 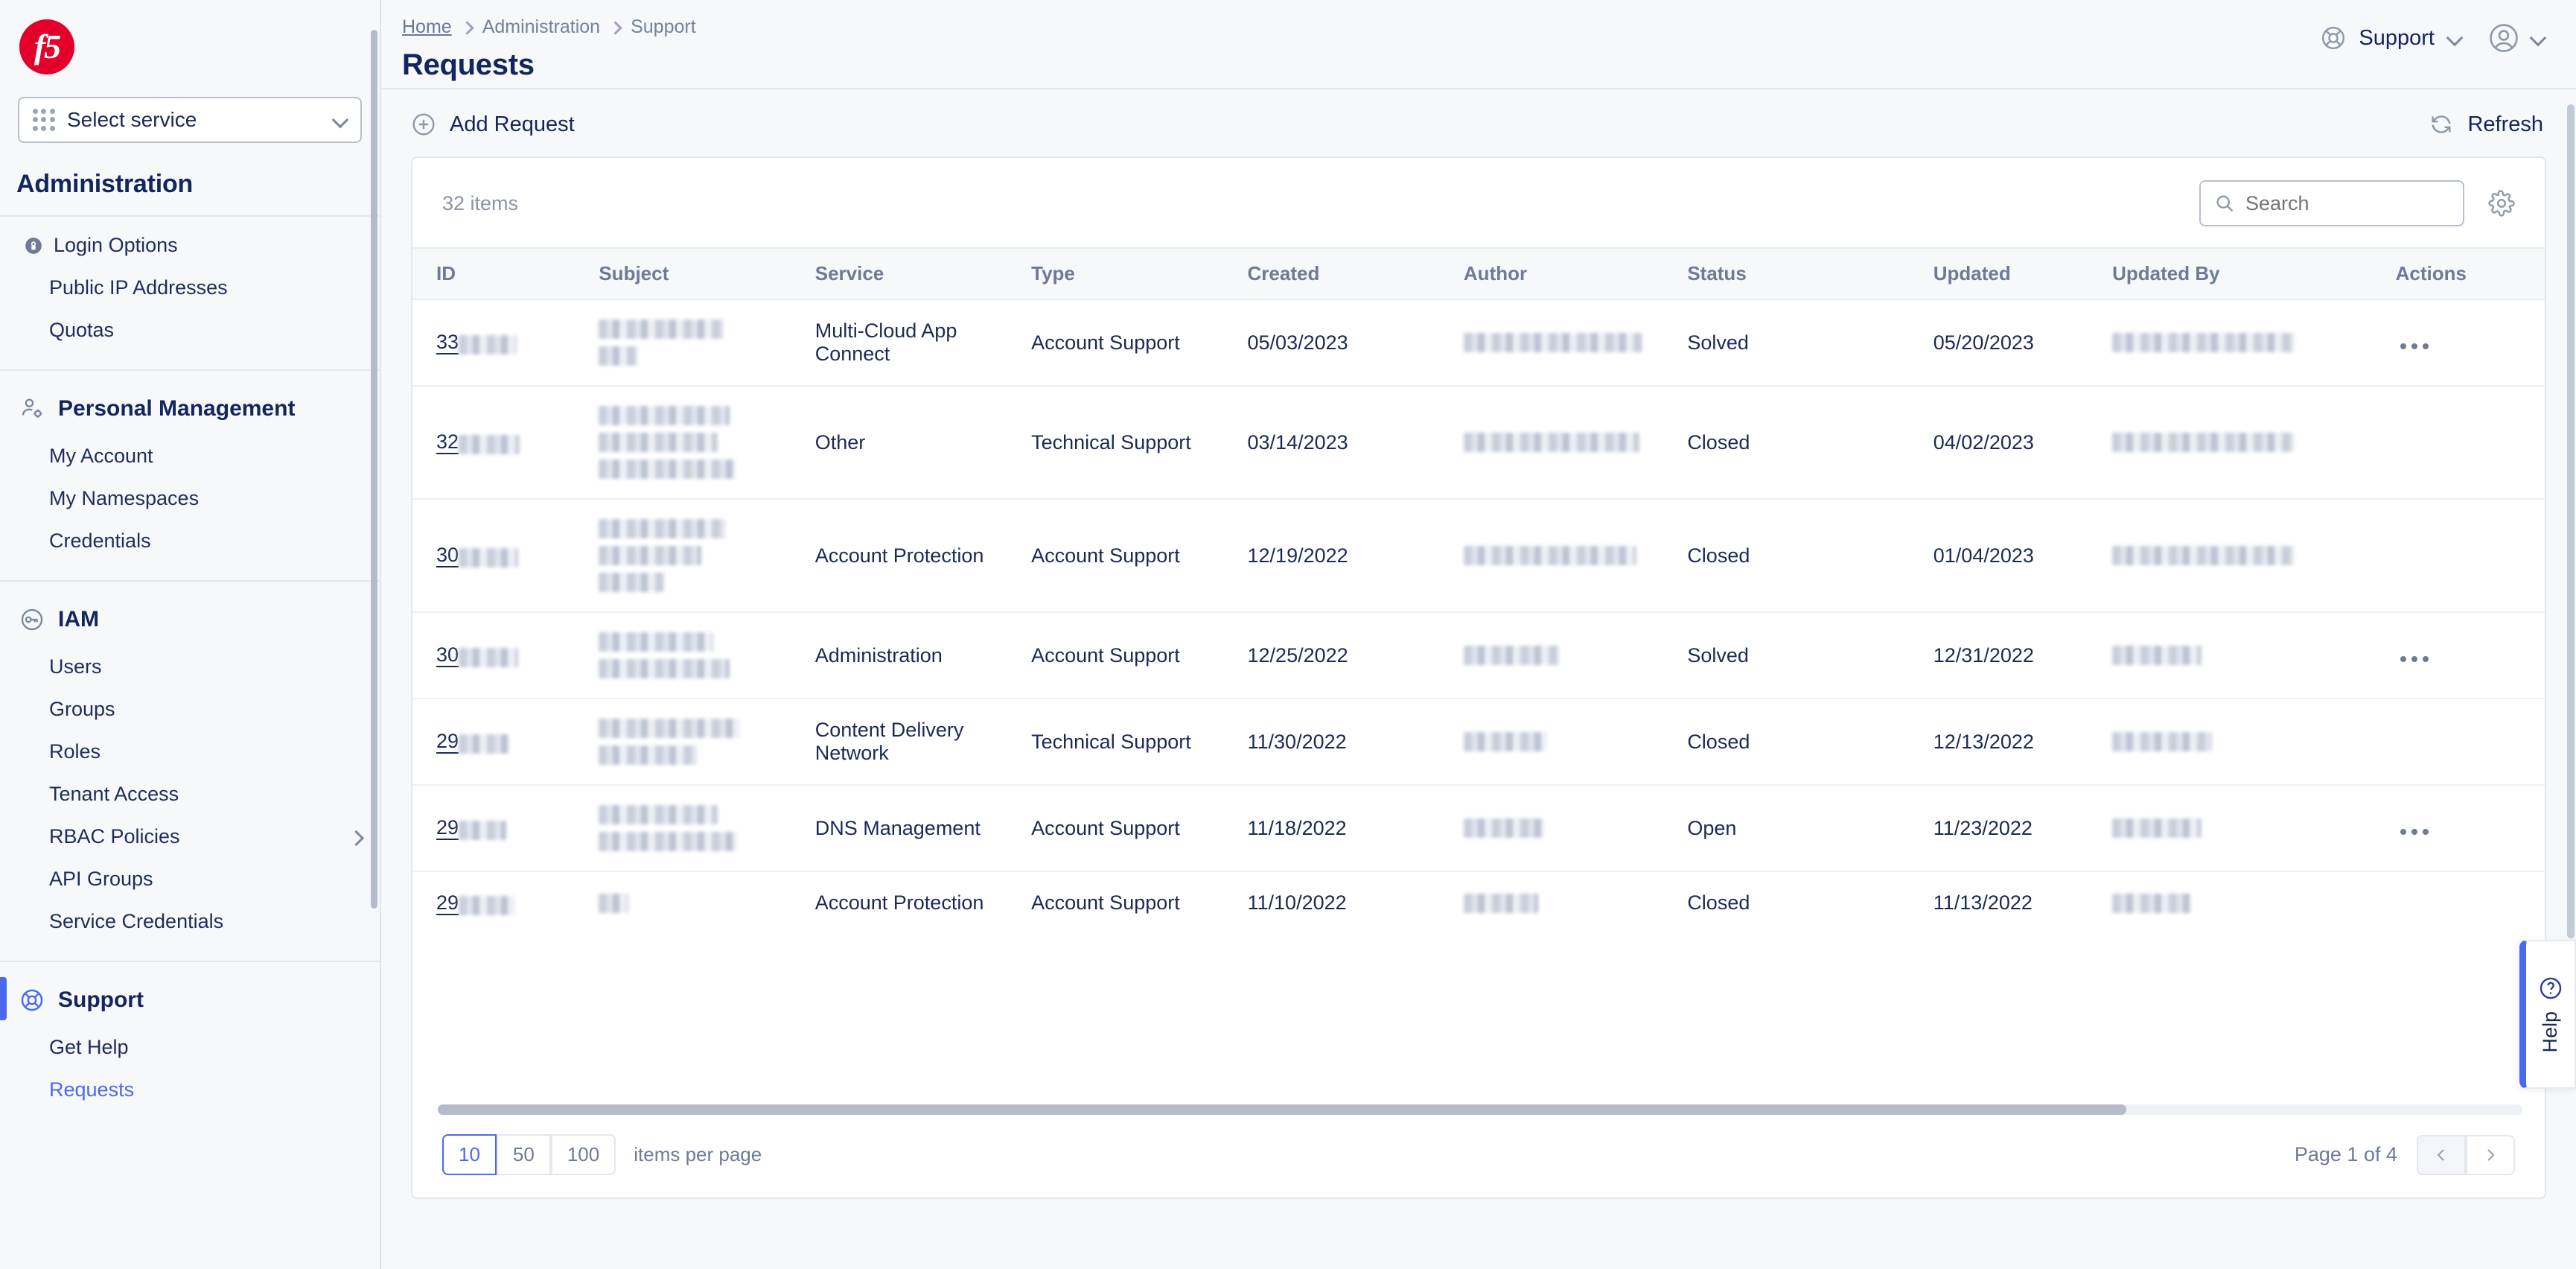 I want to click on sidebar-item-quotas: Quotas, so click(x=190, y=330).